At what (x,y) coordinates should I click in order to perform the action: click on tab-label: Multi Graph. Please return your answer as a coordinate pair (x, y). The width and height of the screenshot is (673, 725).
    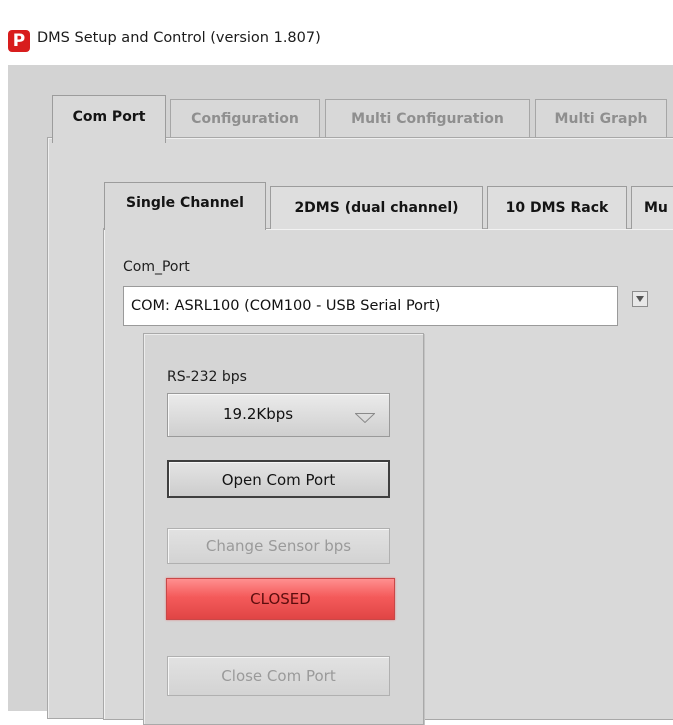
    Looking at the image, I should click on (601, 119).